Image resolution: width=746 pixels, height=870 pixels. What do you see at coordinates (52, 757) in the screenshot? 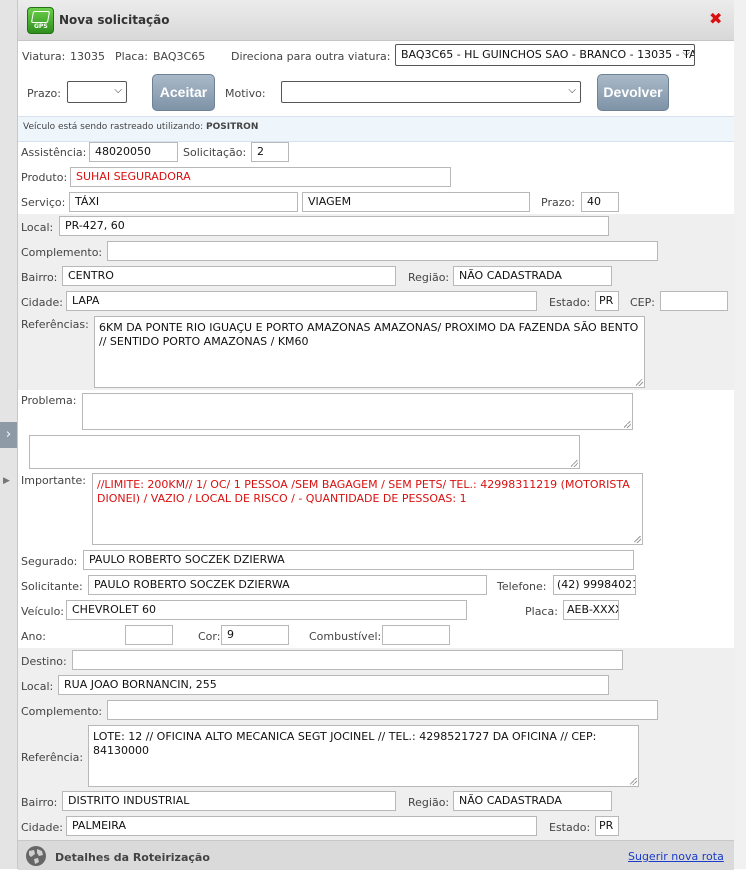
I see `destino-referencia-label: Referência:` at bounding box center [52, 757].